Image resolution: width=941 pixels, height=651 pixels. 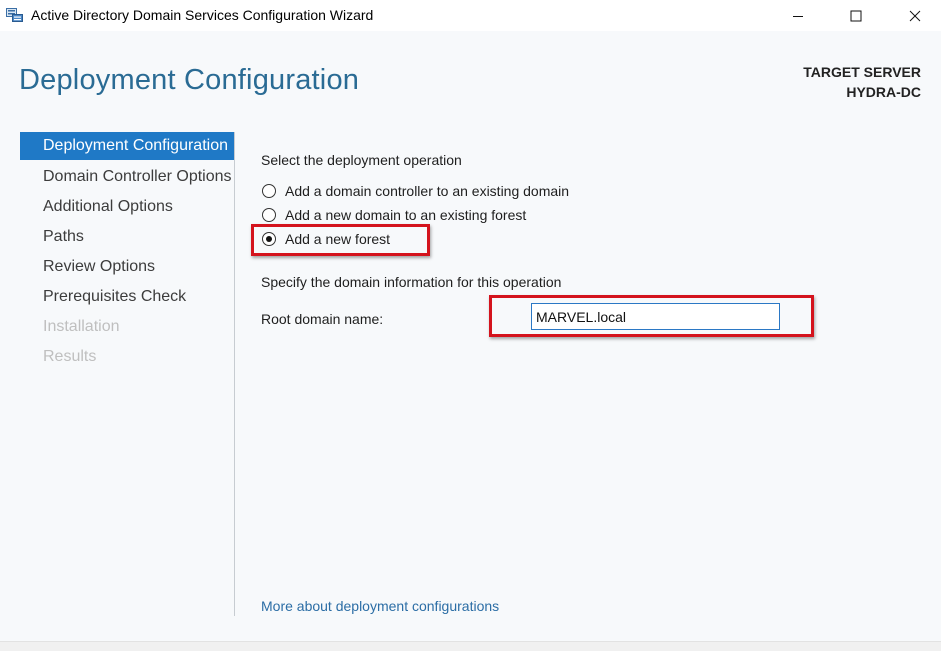 What do you see at coordinates (127, 177) in the screenshot?
I see `nav-item-domain-controller-options: Domain Controller Options` at bounding box center [127, 177].